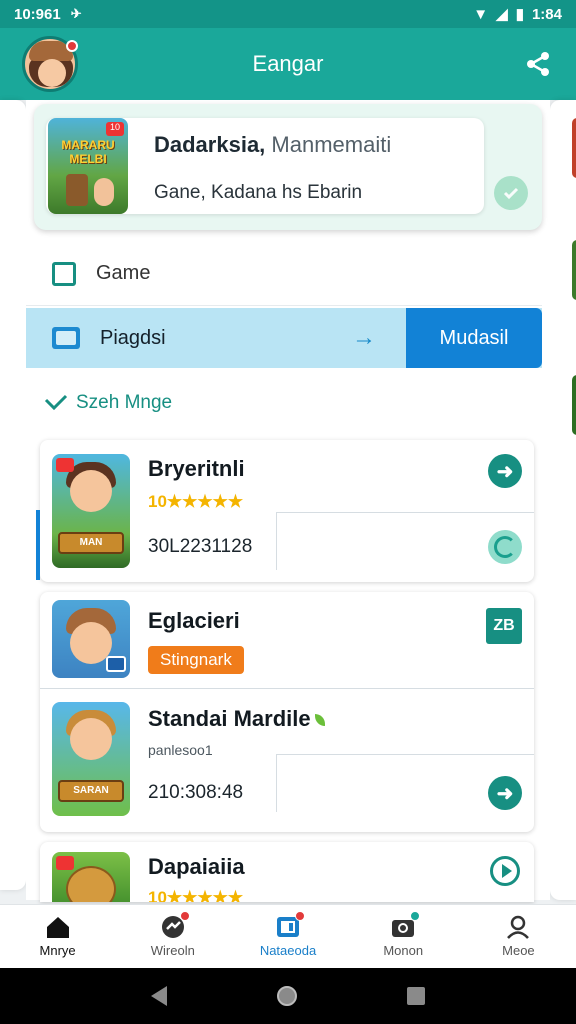 The height and width of the screenshot is (1024, 576). I want to click on nav-item-camera: Monon, so click(403, 936).